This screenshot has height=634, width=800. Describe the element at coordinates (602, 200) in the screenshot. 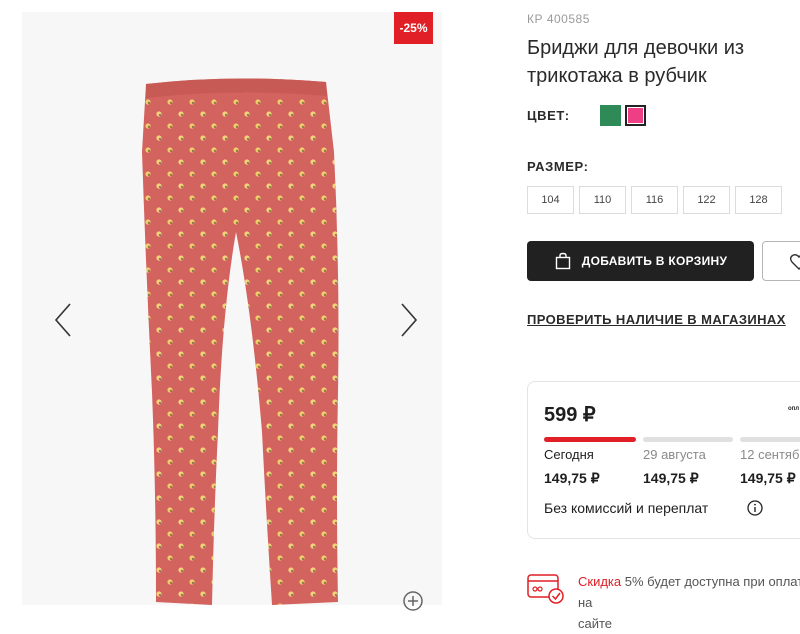

I see `size-option-110: 110` at that location.